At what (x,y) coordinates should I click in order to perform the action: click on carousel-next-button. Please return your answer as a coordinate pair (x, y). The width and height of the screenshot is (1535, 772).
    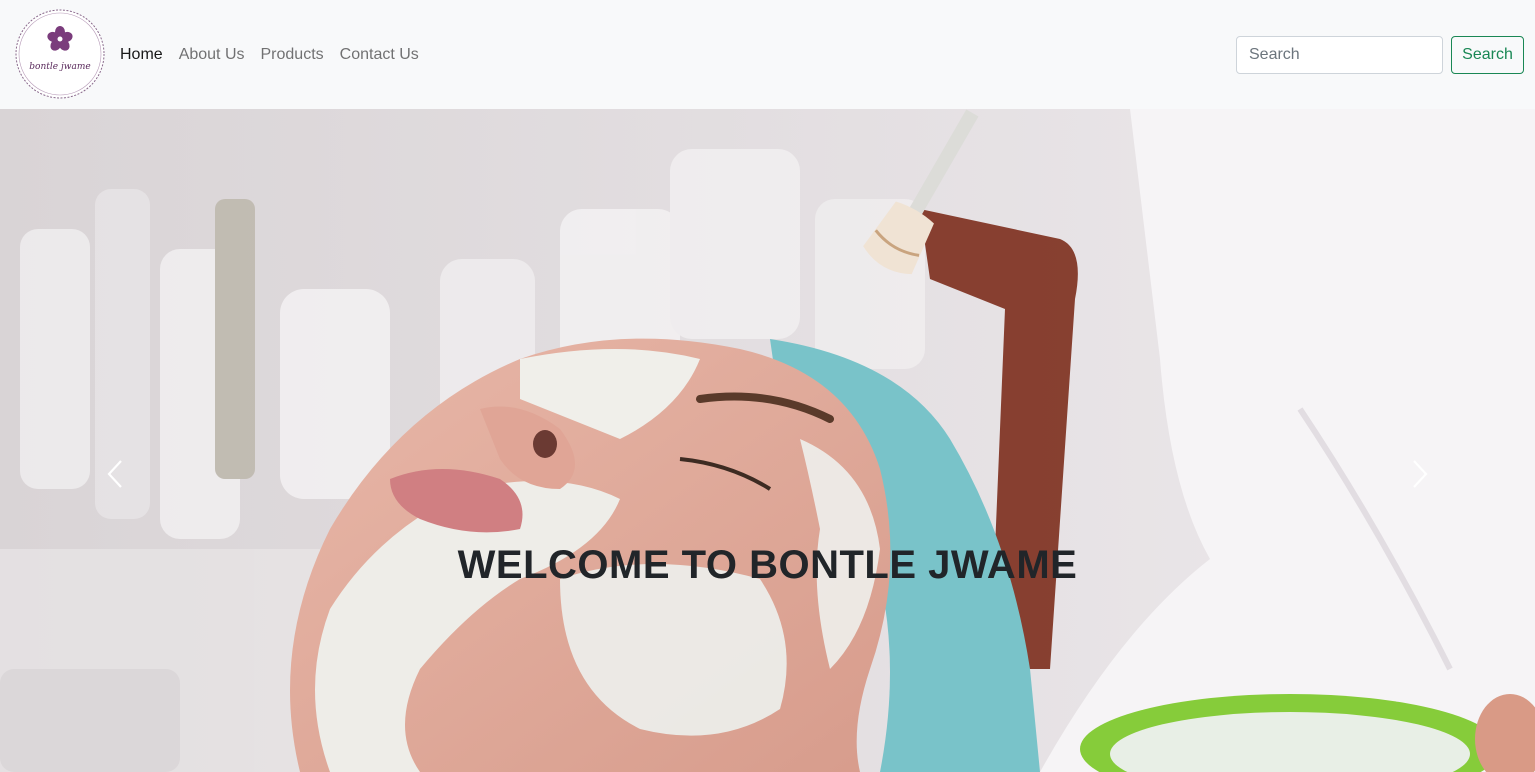
    Looking at the image, I should click on (1420, 474).